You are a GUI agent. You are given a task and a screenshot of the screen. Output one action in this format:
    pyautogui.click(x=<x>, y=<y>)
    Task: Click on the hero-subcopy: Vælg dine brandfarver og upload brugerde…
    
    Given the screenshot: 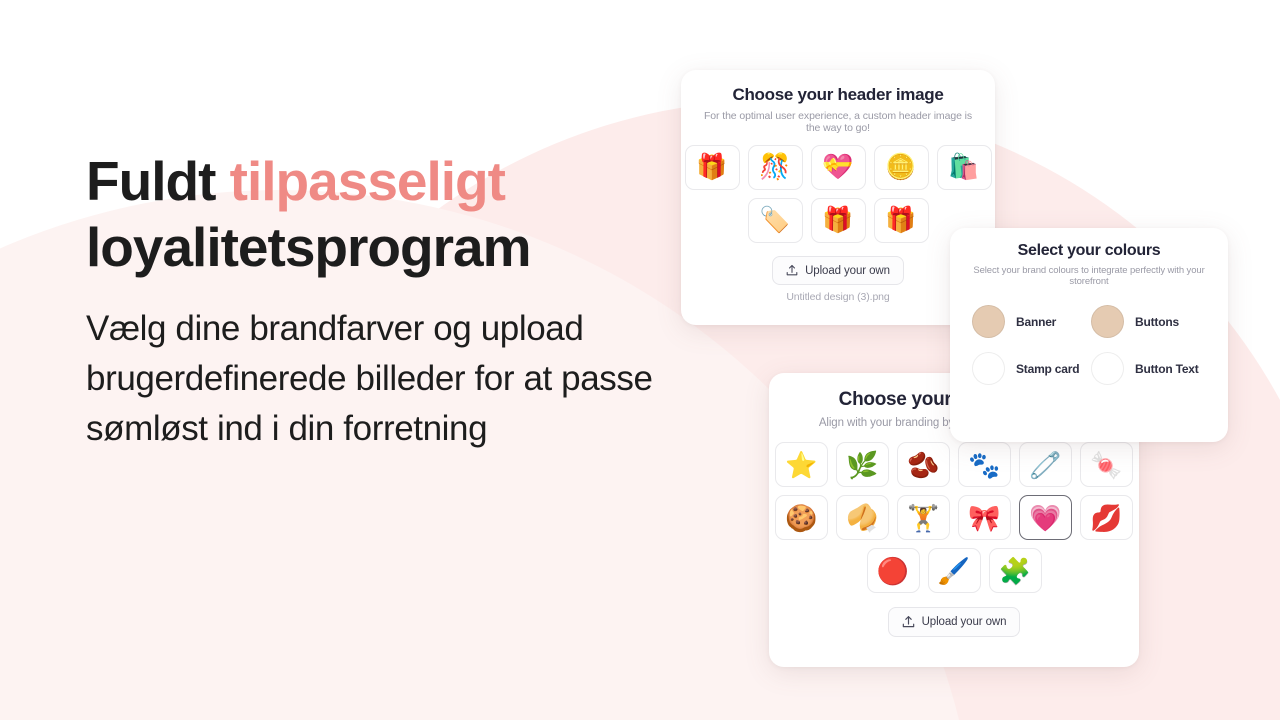 What is the action you would take?
    pyautogui.click(x=369, y=378)
    